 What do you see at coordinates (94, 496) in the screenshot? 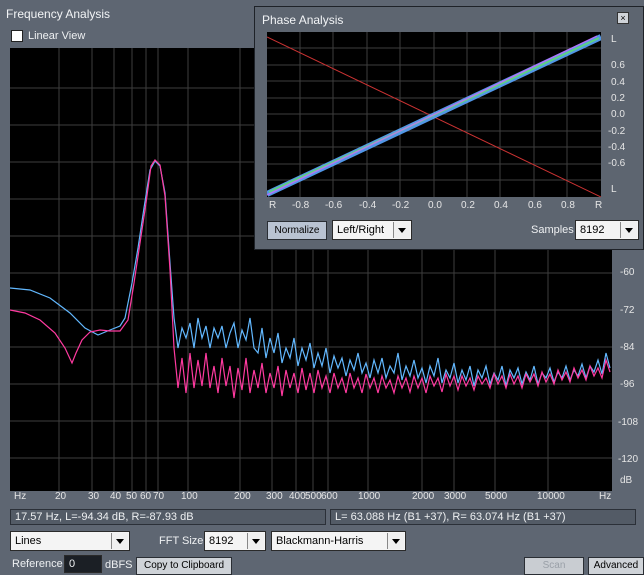
I see `freq-tick: 30` at bounding box center [94, 496].